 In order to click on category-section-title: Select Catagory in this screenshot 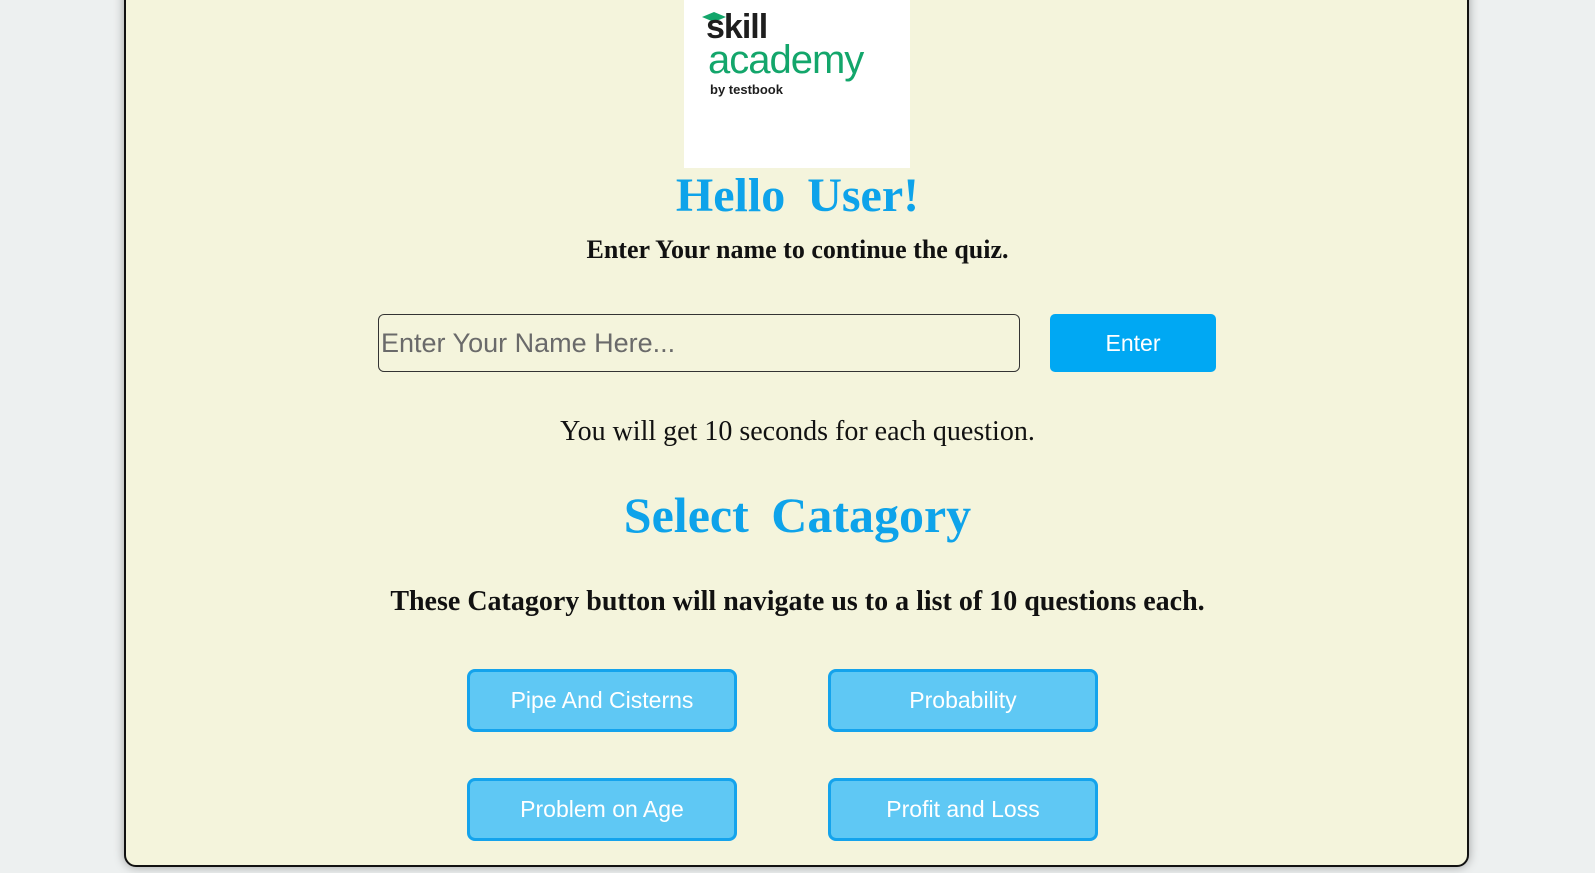, I will do `click(797, 515)`.